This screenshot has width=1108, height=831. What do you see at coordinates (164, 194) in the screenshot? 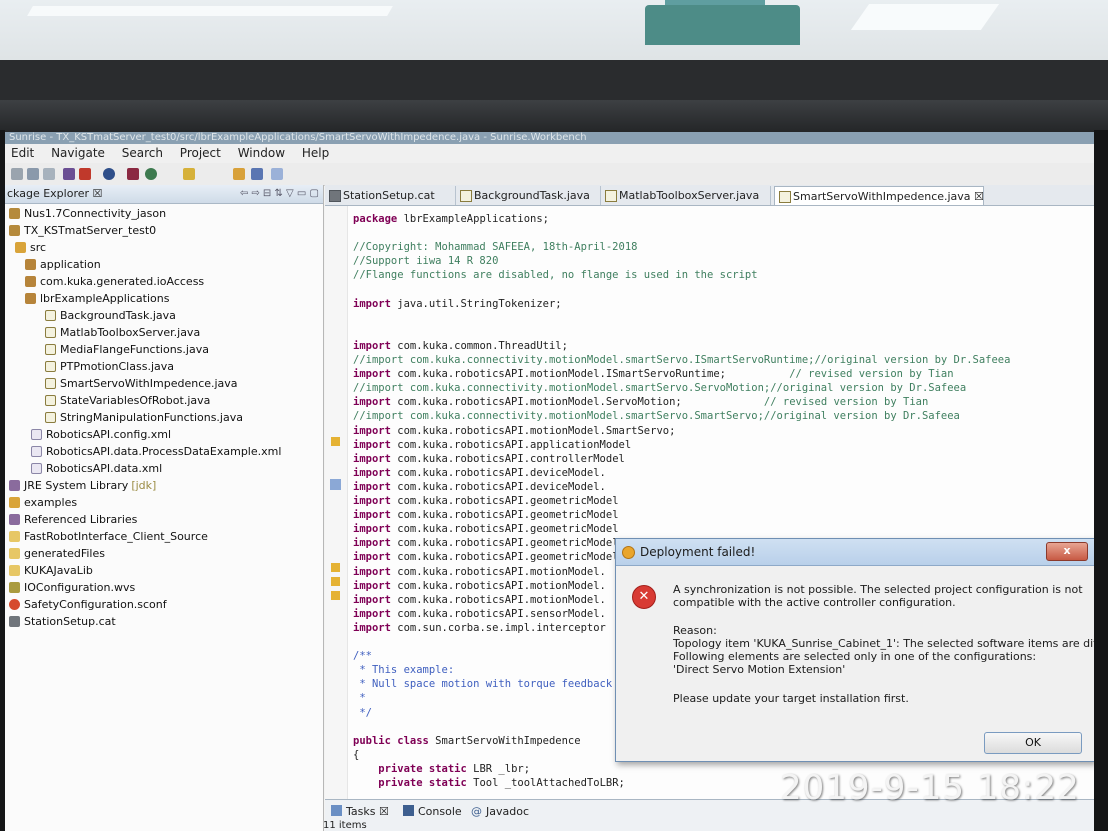
I see `package-explorer-header: ckage Explorer ☒ ⇦ ⇨ ⊟ ⇅ ▽ ▭ ▢` at bounding box center [164, 194].